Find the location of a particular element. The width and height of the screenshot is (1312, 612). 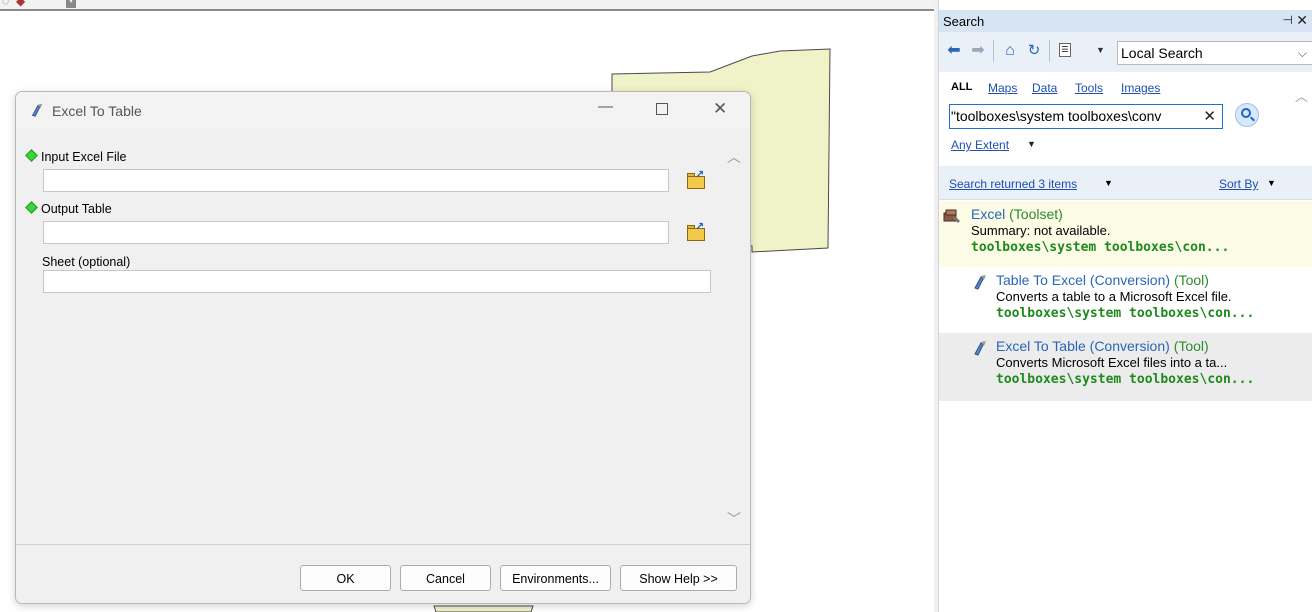

filter-maps: Maps is located at coordinates (1002, 88).